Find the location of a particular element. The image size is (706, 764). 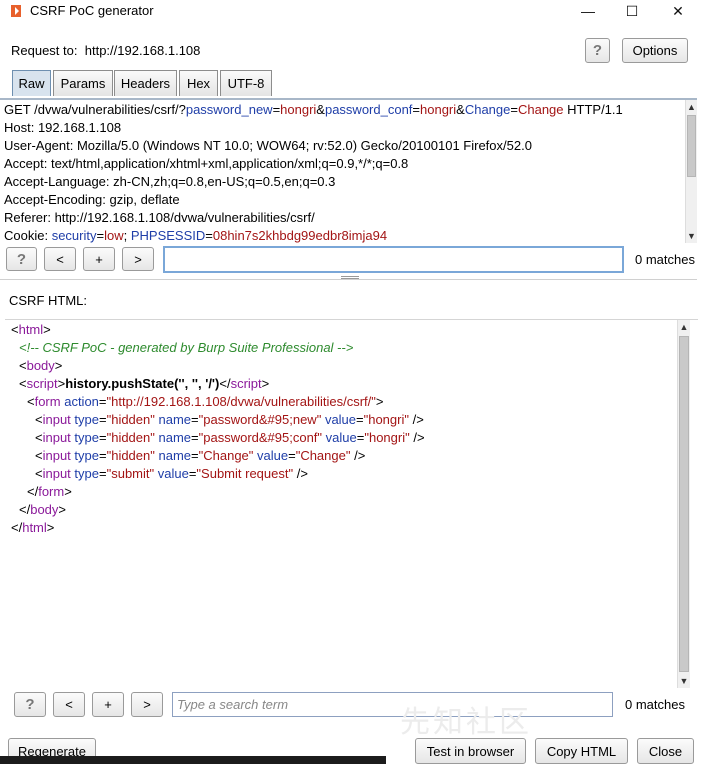

param-value: hongri is located at coordinates (438, 109).